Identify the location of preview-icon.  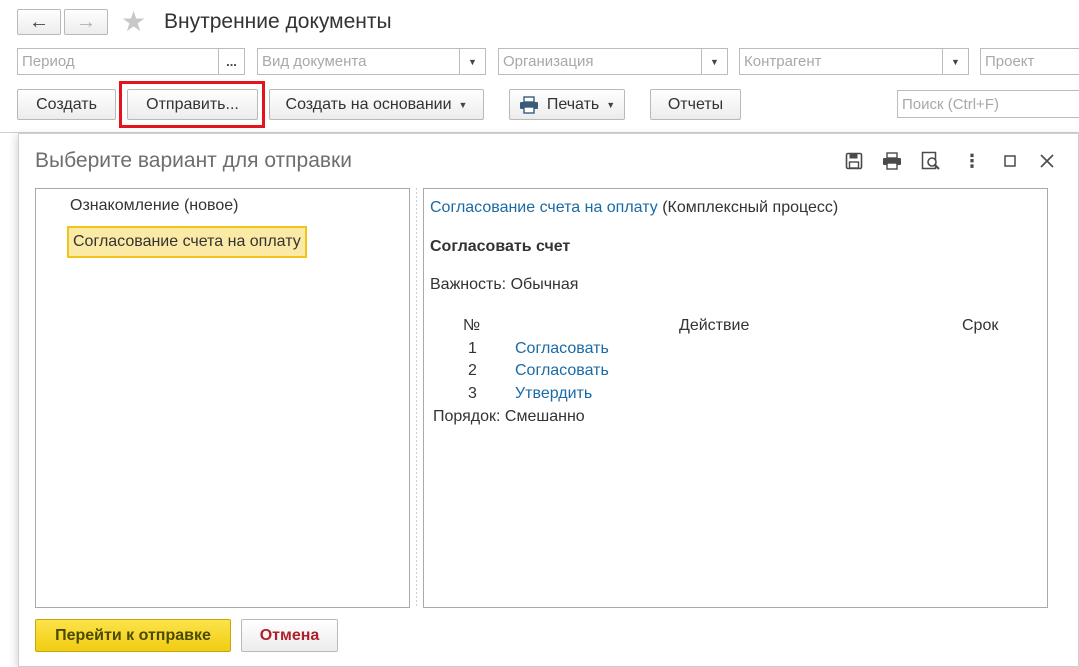
(931, 161).